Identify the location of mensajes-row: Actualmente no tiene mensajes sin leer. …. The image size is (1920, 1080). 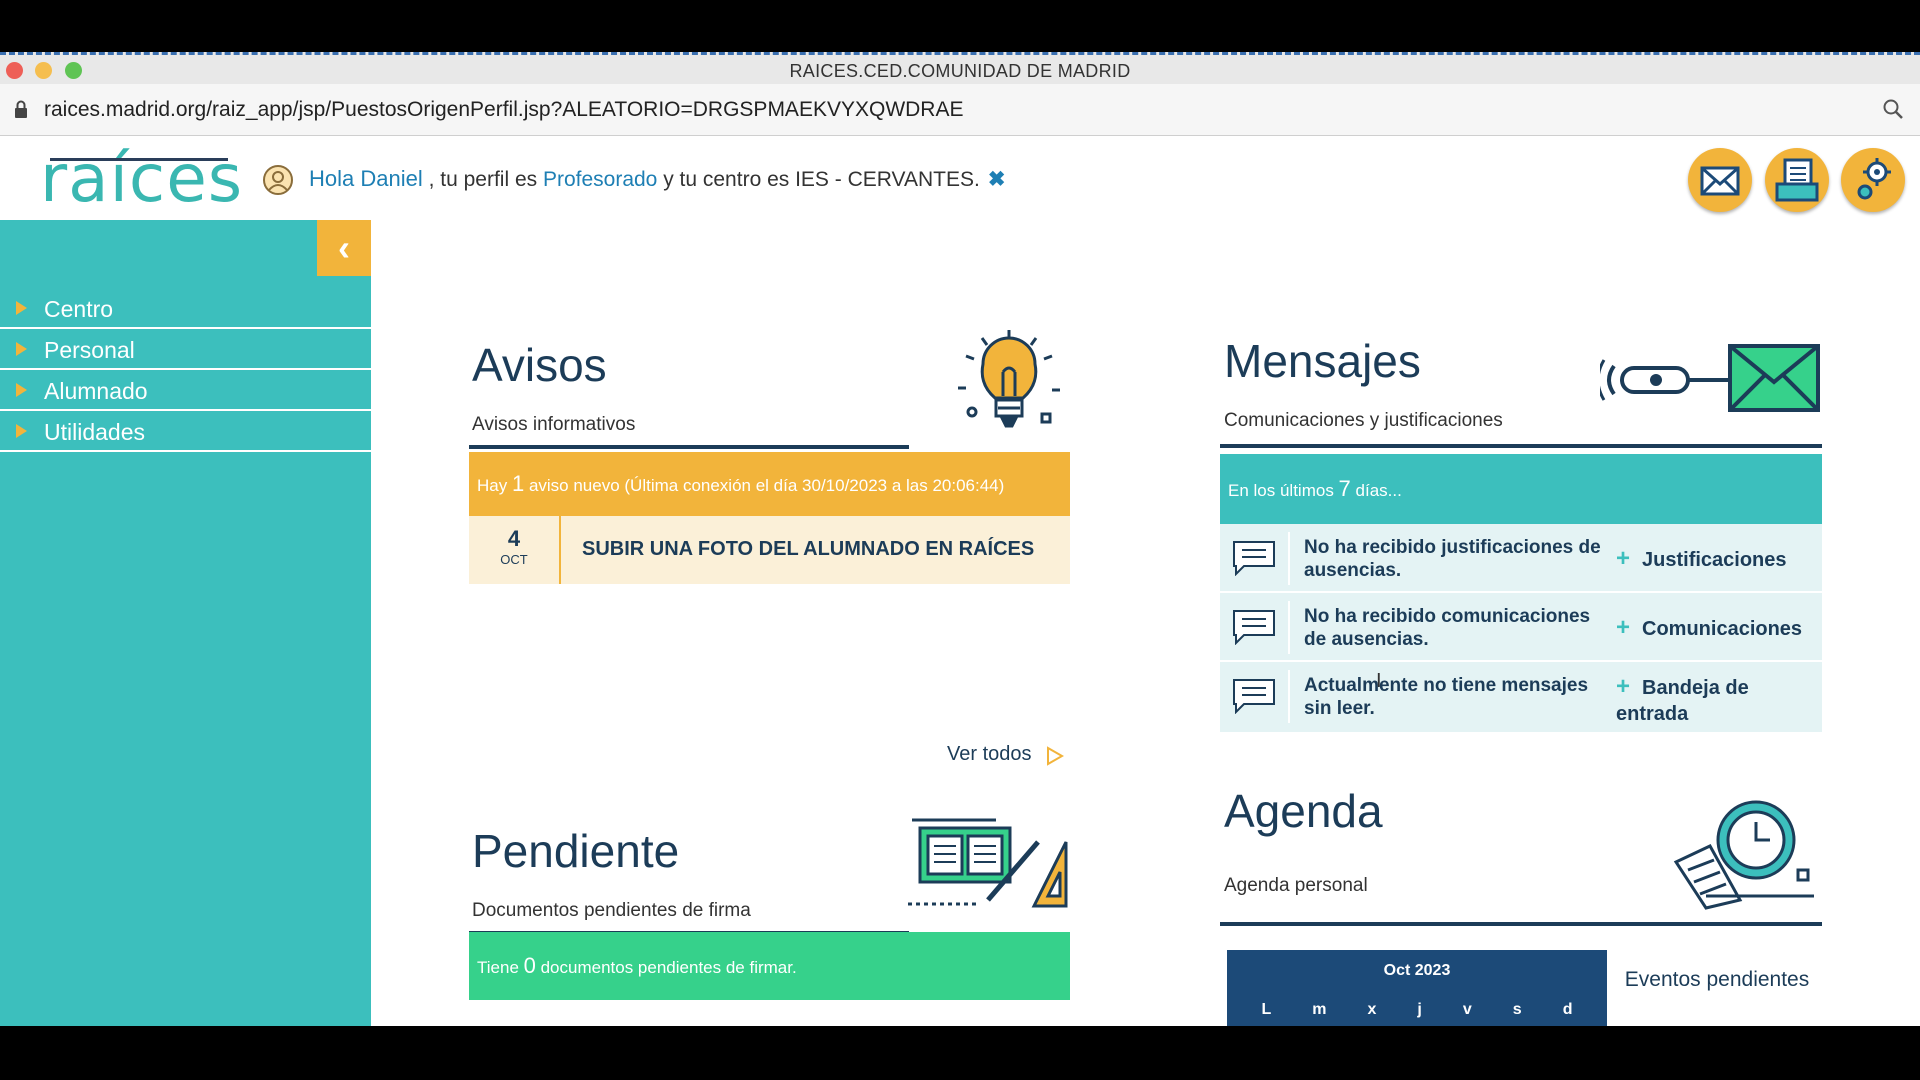
(1521, 698).